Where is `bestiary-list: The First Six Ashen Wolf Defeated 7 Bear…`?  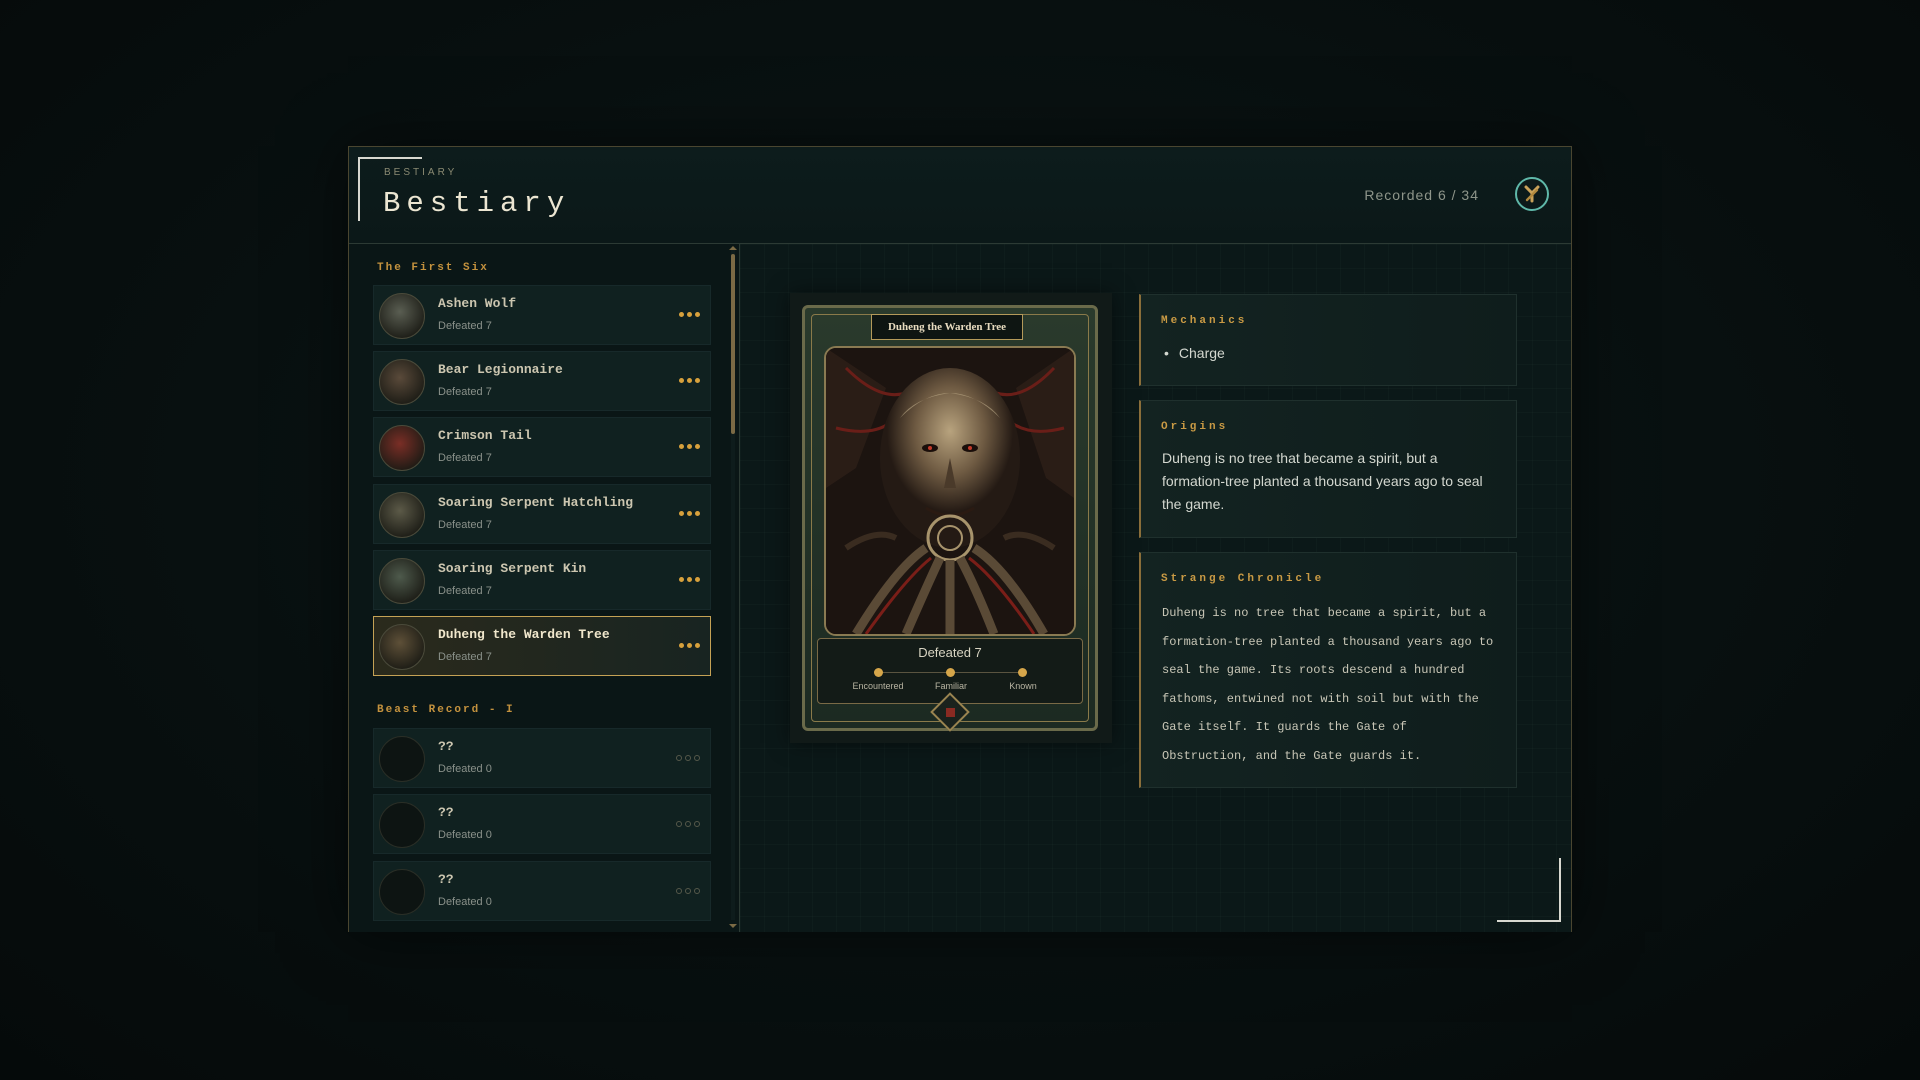
bestiary-list: The First Six Ashen Wolf Defeated 7 Bear… is located at coordinates (544, 588).